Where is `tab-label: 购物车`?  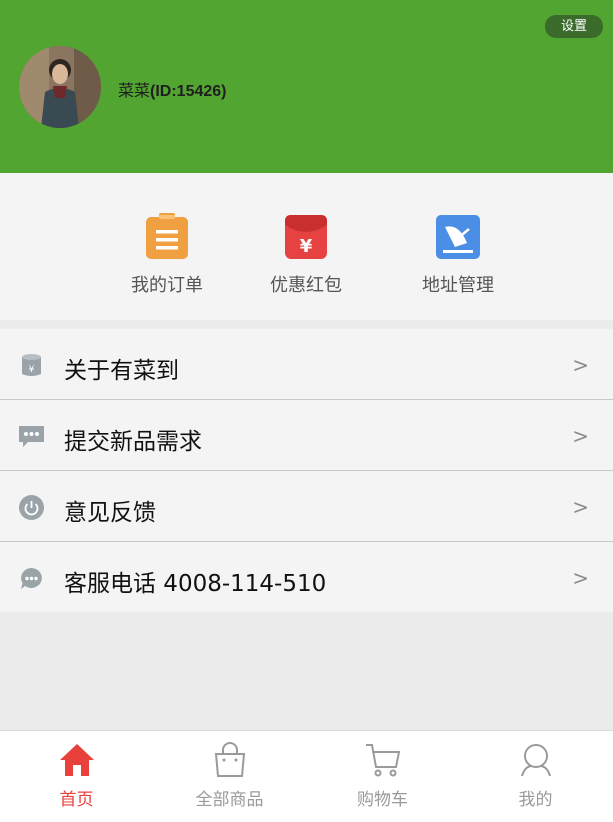
tab-label: 购物车 is located at coordinates (382, 800).